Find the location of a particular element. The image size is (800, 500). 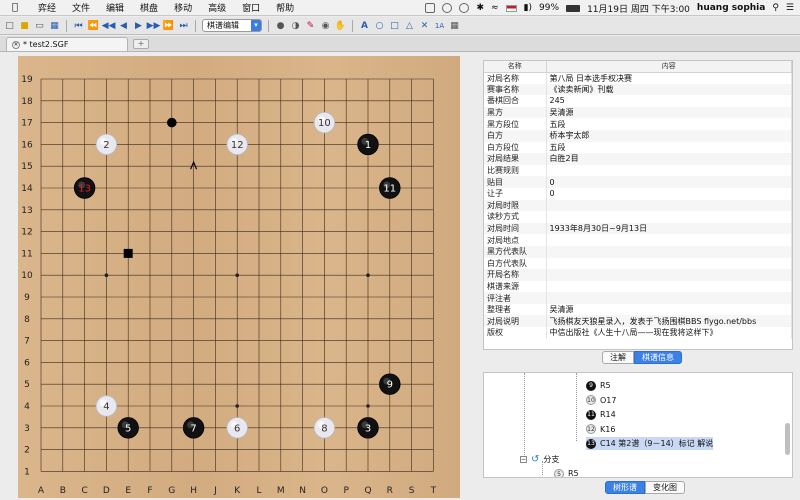

info-row: 对局地点 is located at coordinates (638, 240).